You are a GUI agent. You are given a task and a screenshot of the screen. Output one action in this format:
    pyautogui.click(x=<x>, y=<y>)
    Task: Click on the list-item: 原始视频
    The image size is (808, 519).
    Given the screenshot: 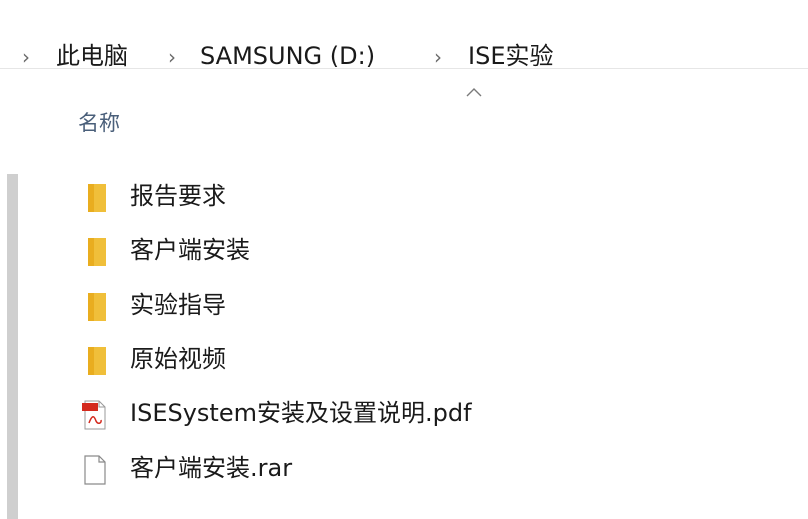 What is the action you would take?
    pyautogui.click(x=420, y=359)
    